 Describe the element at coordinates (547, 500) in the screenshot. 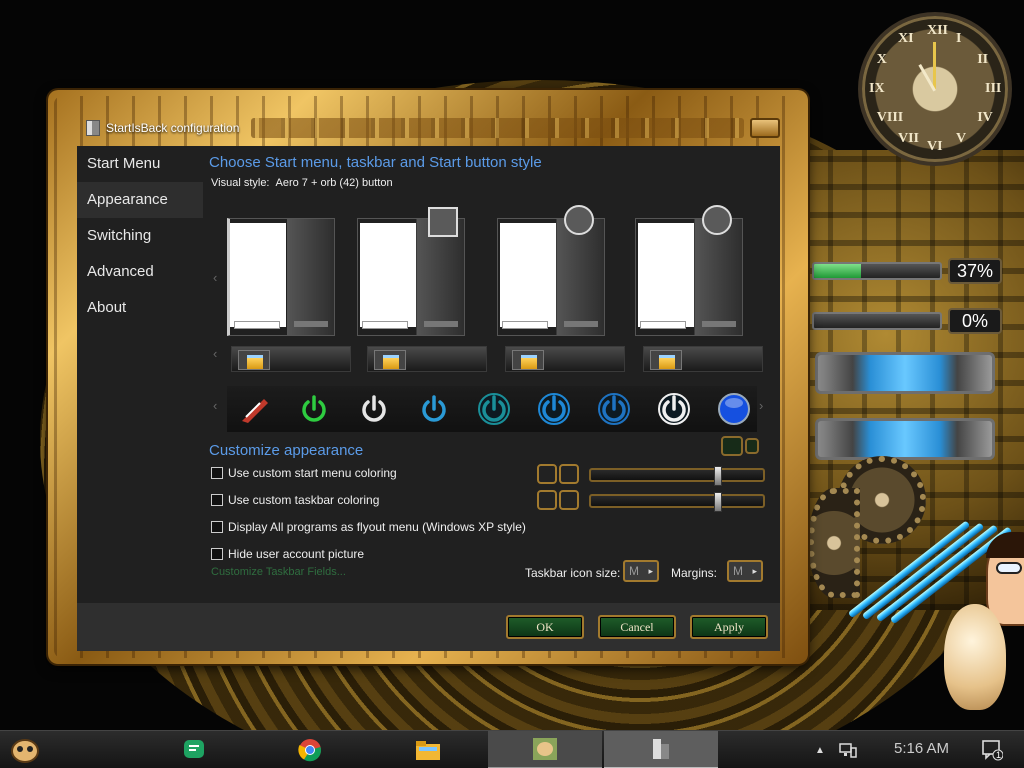

I see `taskbar-color-picker` at that location.